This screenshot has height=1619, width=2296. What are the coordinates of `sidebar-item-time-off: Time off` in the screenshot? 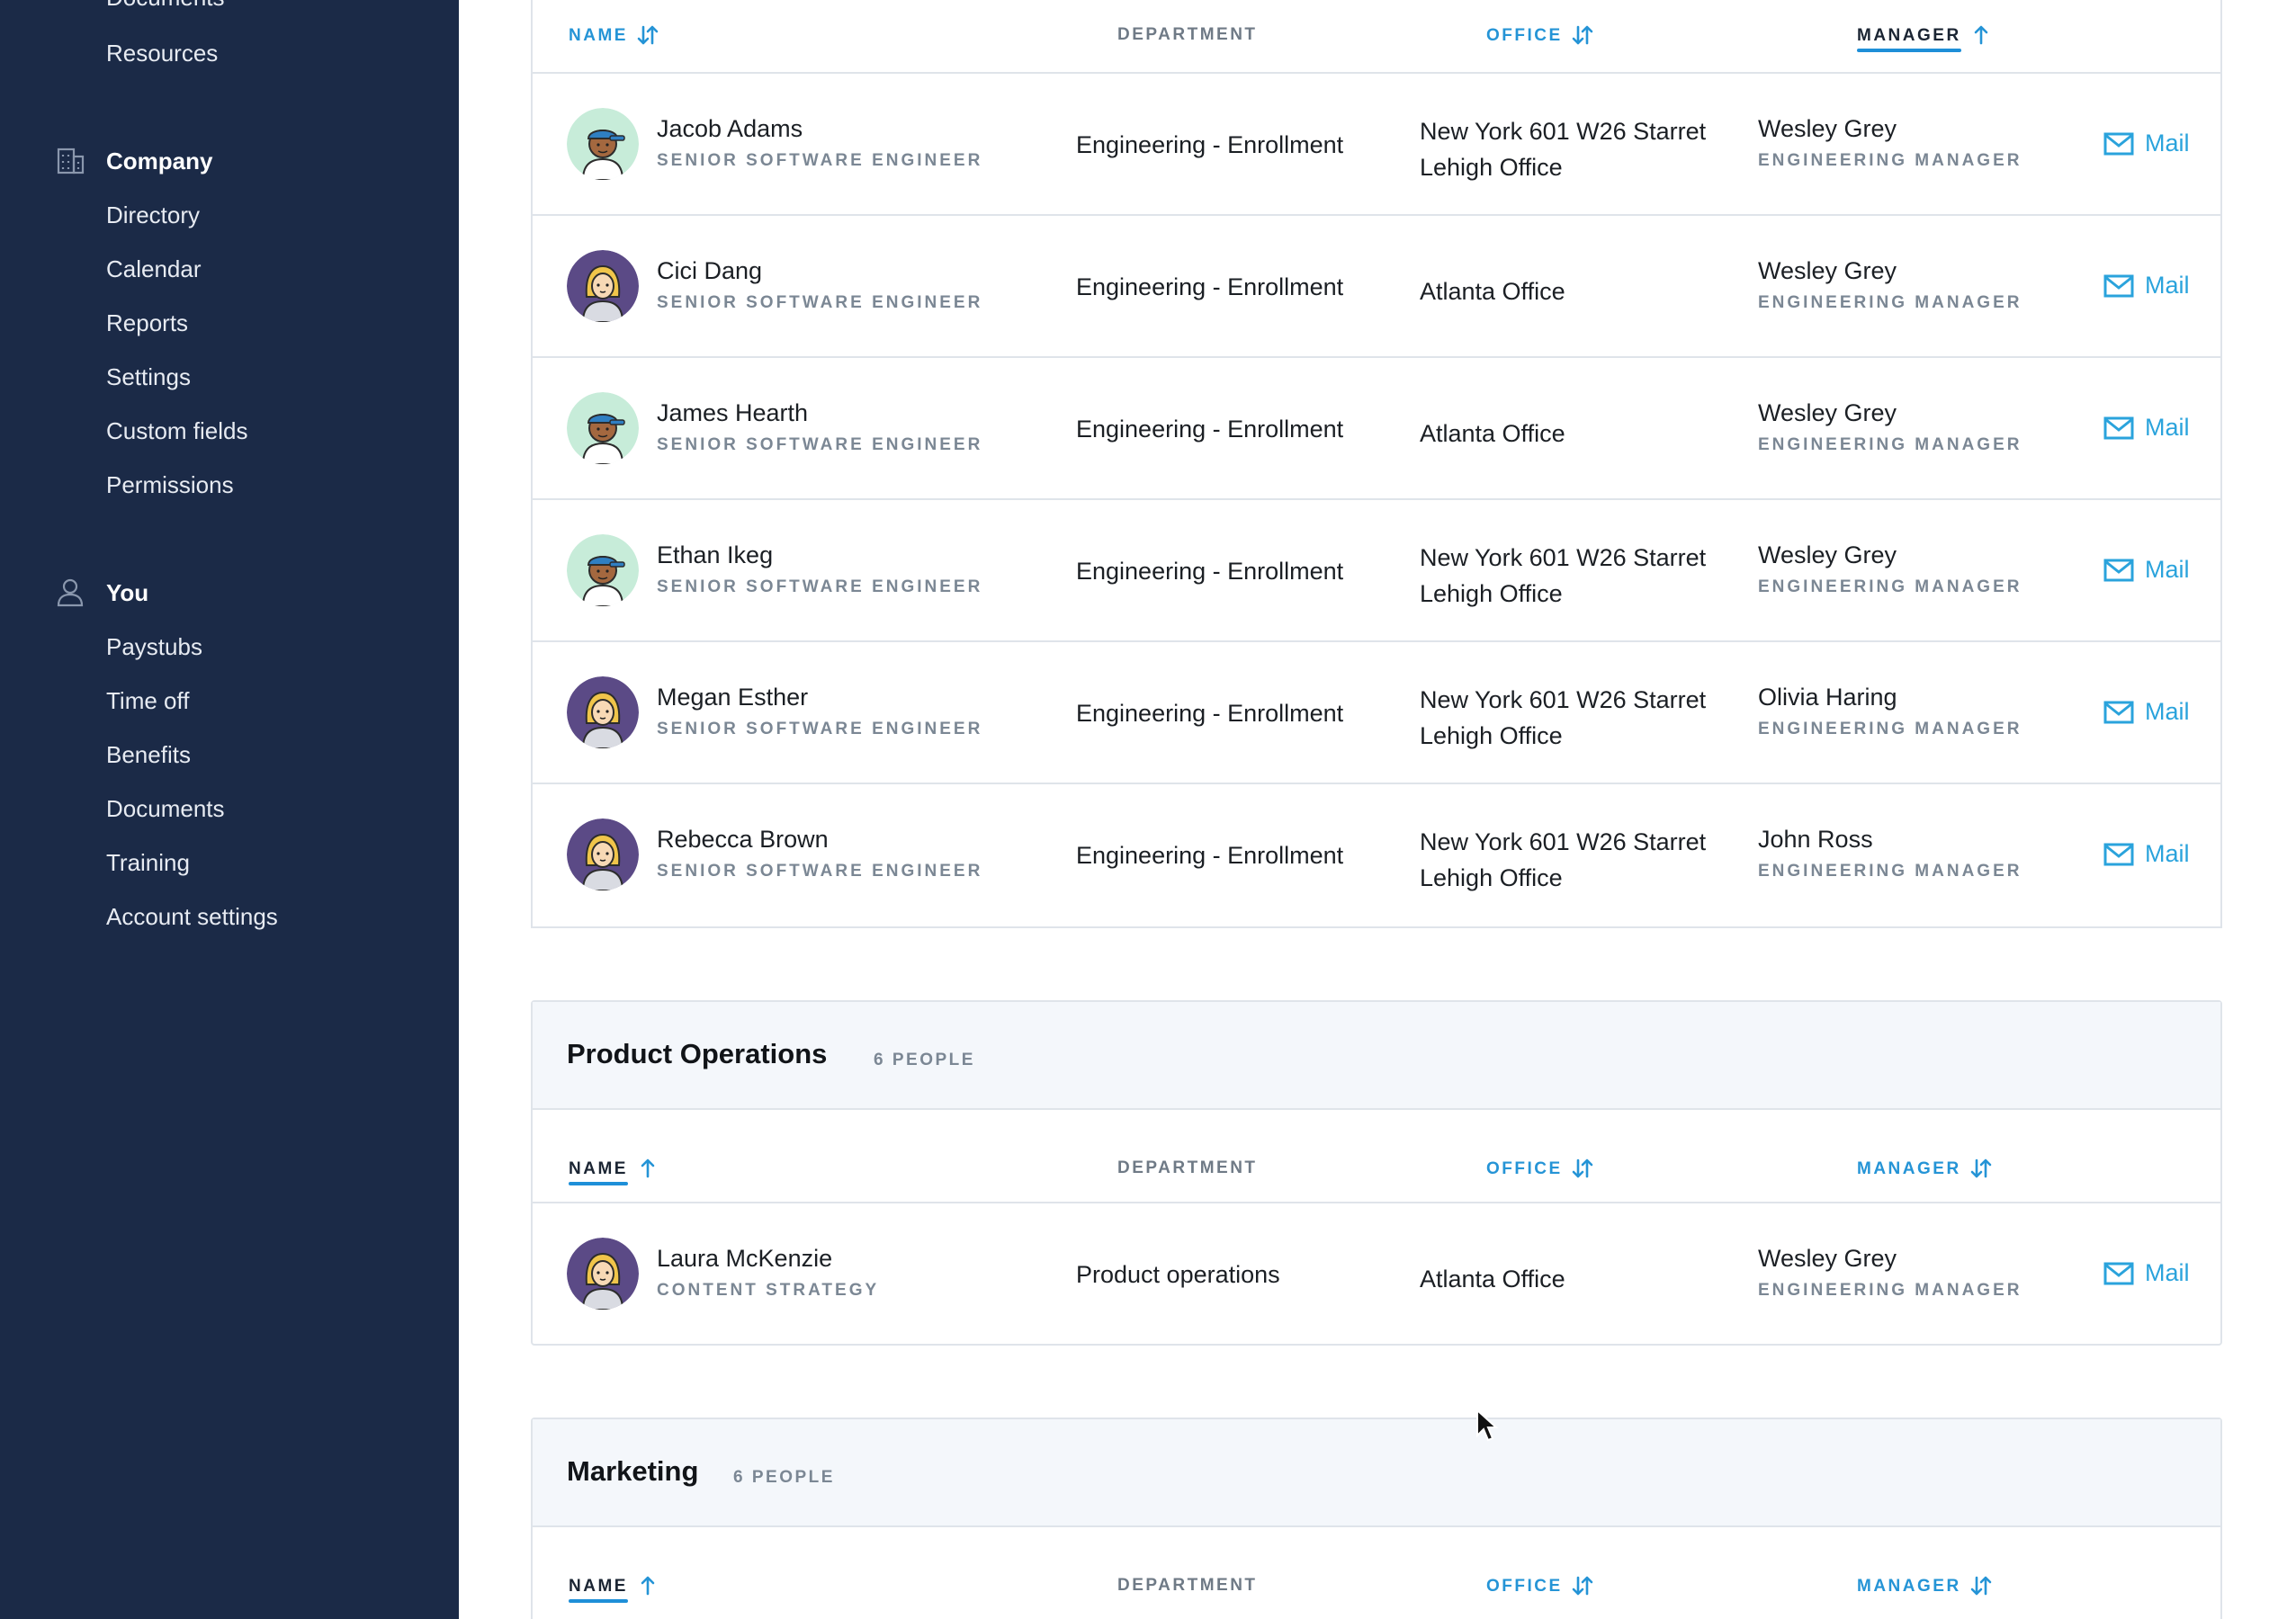 It's located at (147, 701).